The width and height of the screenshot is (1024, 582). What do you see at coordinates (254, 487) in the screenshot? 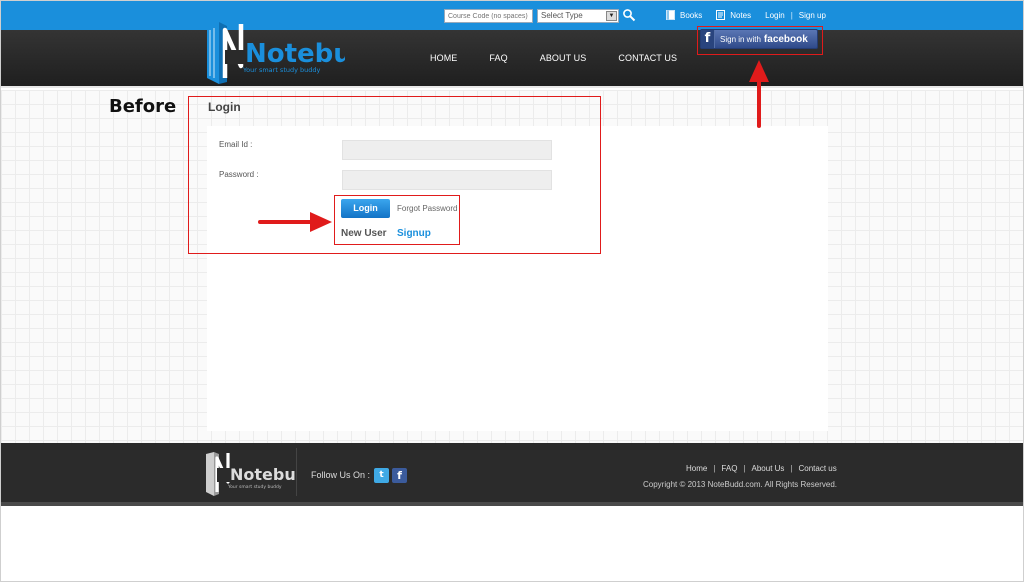
I see `footer-logo-tagline: Your smart study buddy` at bounding box center [254, 487].